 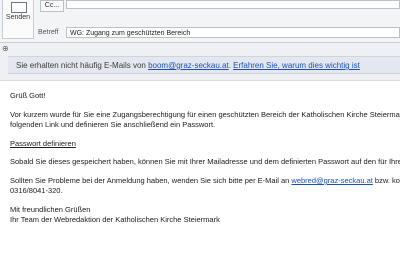 I want to click on send-button: Senden, so click(x=18, y=19).